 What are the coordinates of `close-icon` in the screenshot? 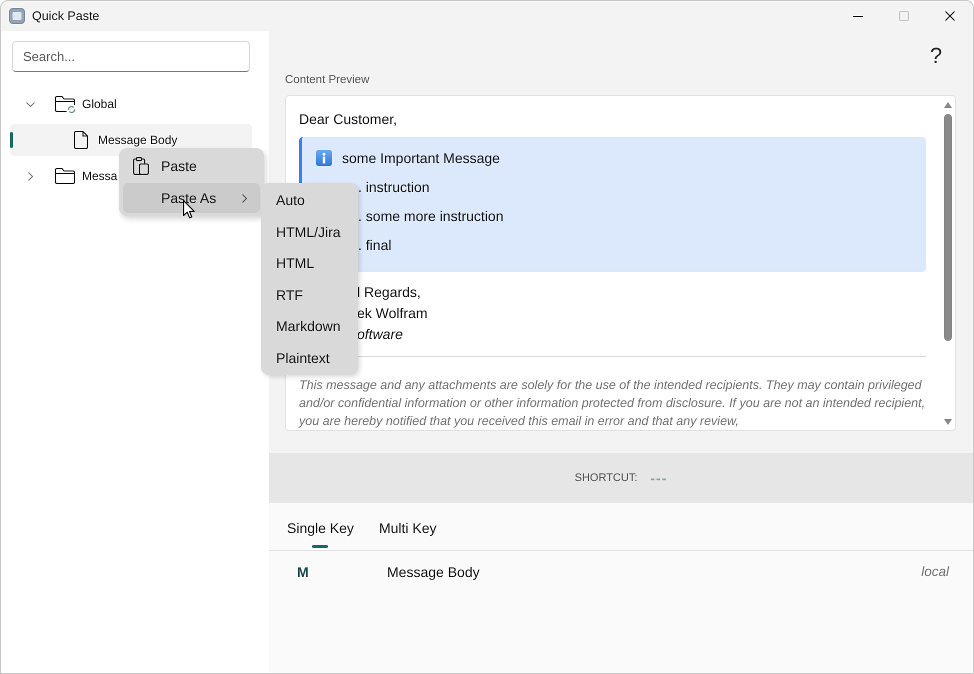 It's located at (950, 16).